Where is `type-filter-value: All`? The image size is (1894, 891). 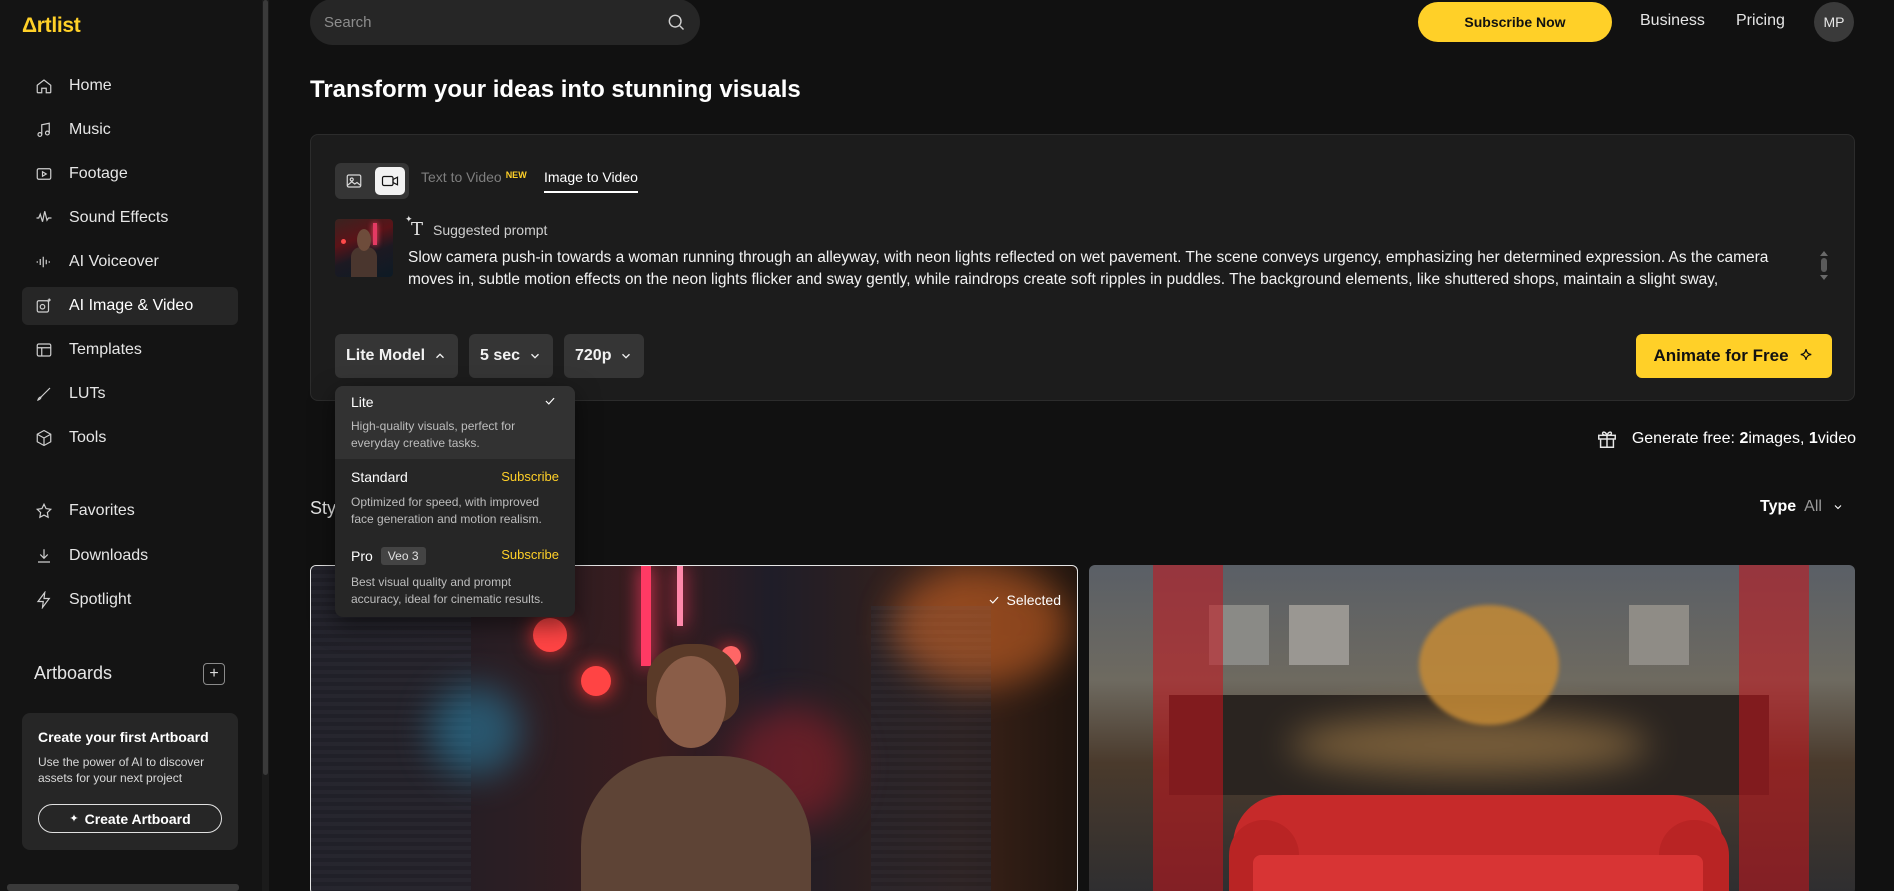
type-filter-value: All is located at coordinates (1813, 506).